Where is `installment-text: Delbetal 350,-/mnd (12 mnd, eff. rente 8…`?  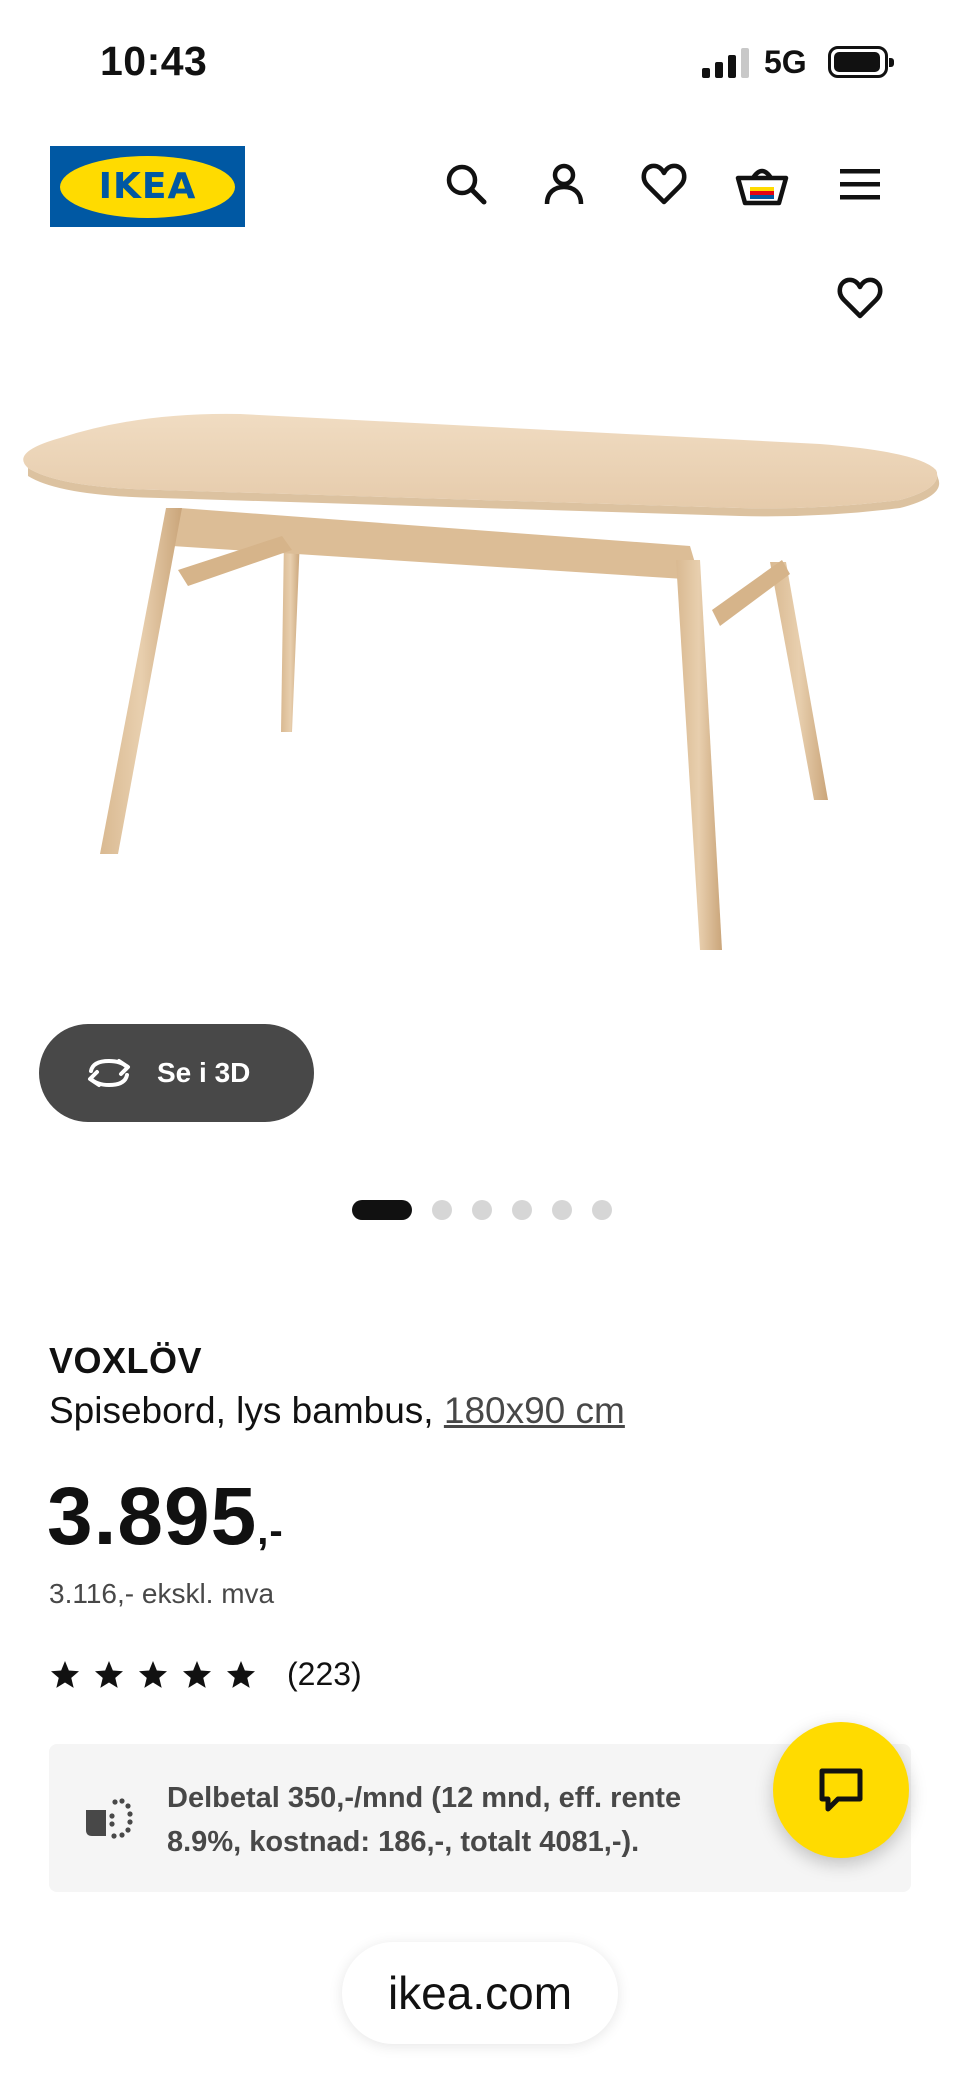
installment-text: Delbetal 350,-/mnd (12 mnd, eff. rente 8… is located at coordinates (424, 1820).